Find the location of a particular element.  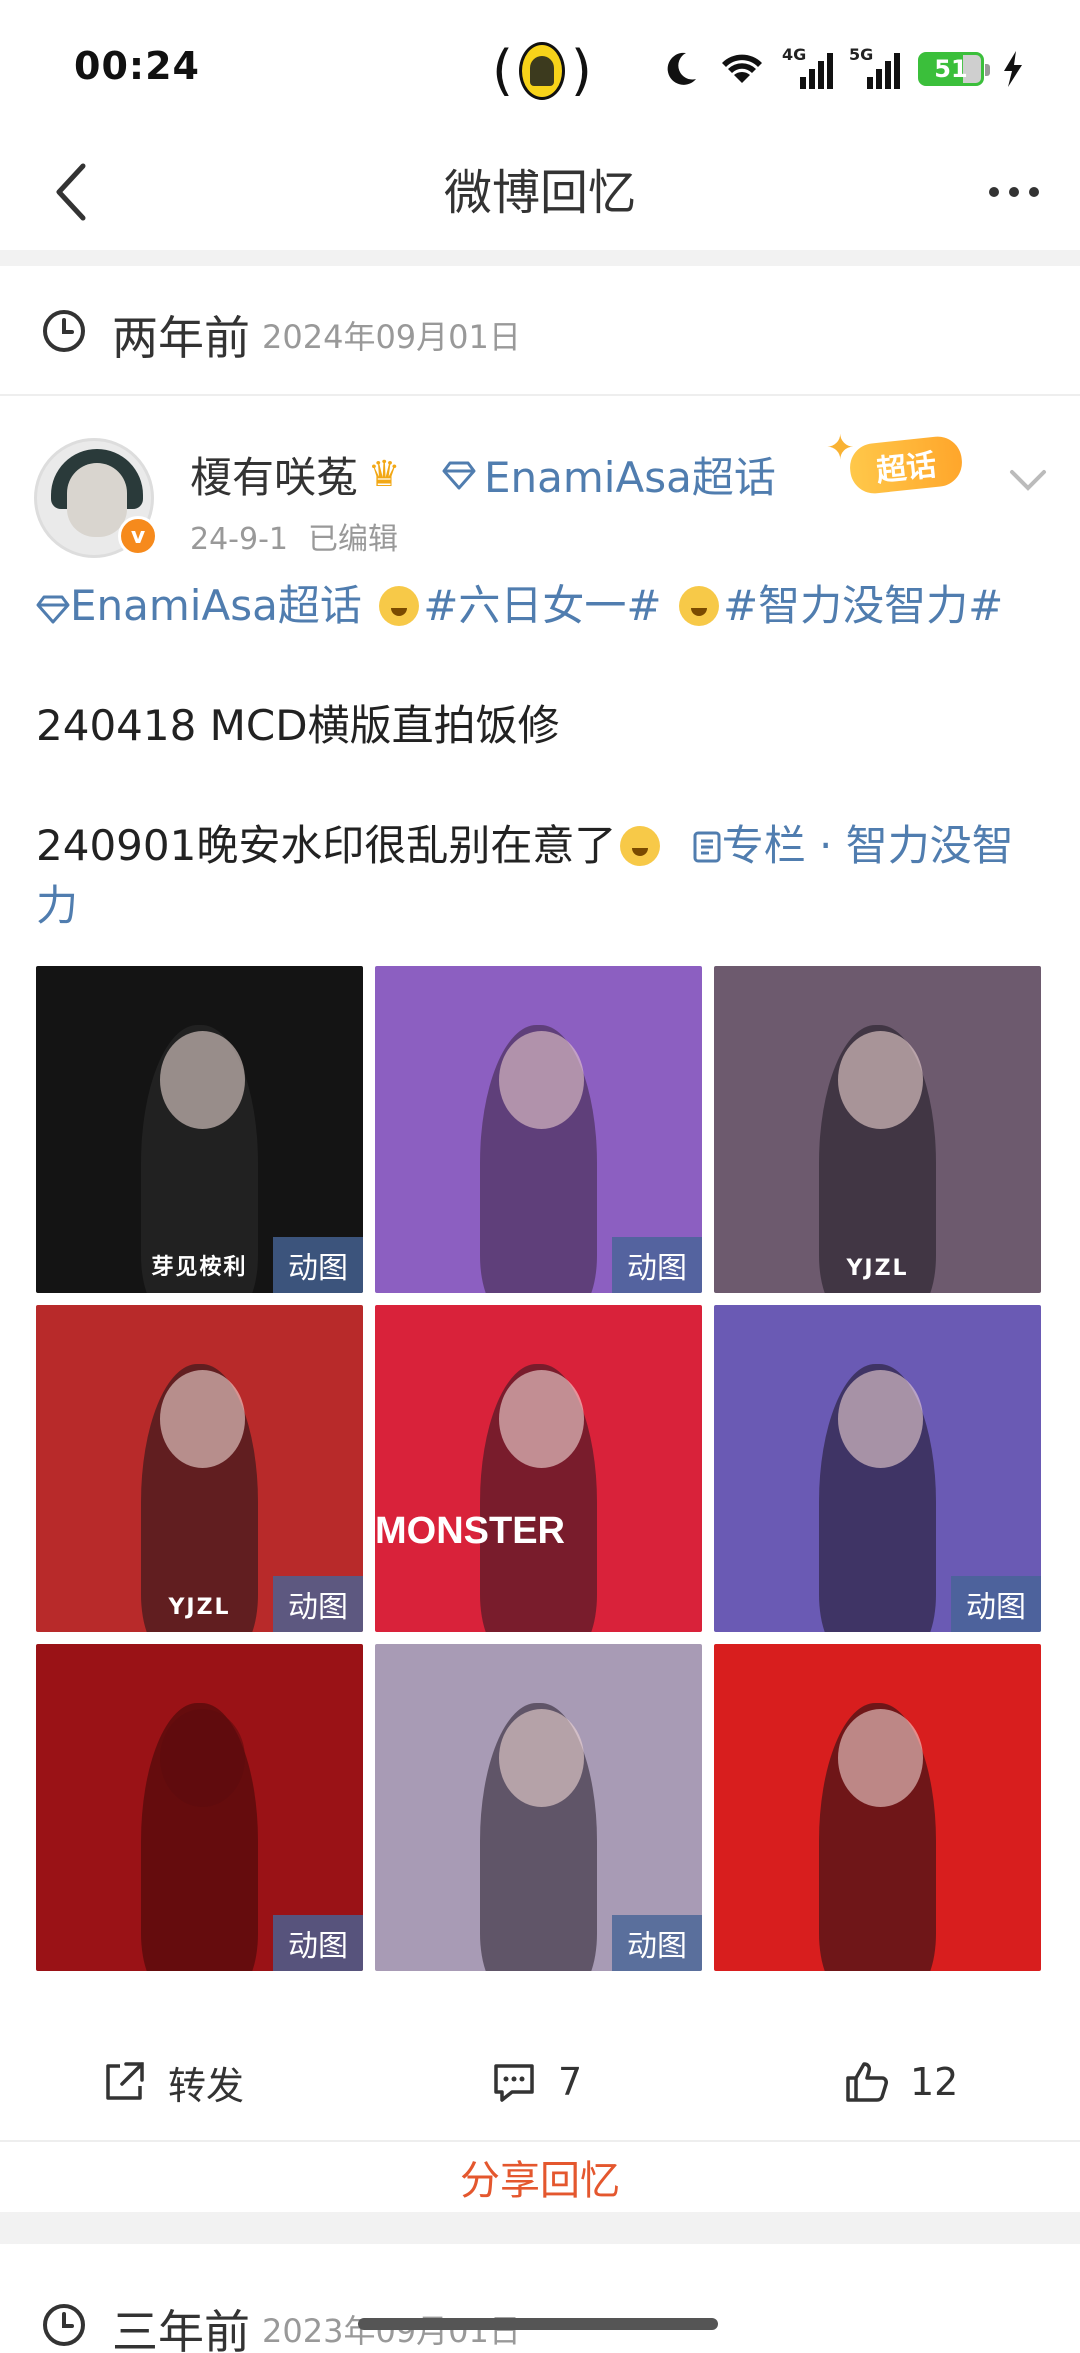

memory-ago: 两年前 is located at coordinates (181, 338).